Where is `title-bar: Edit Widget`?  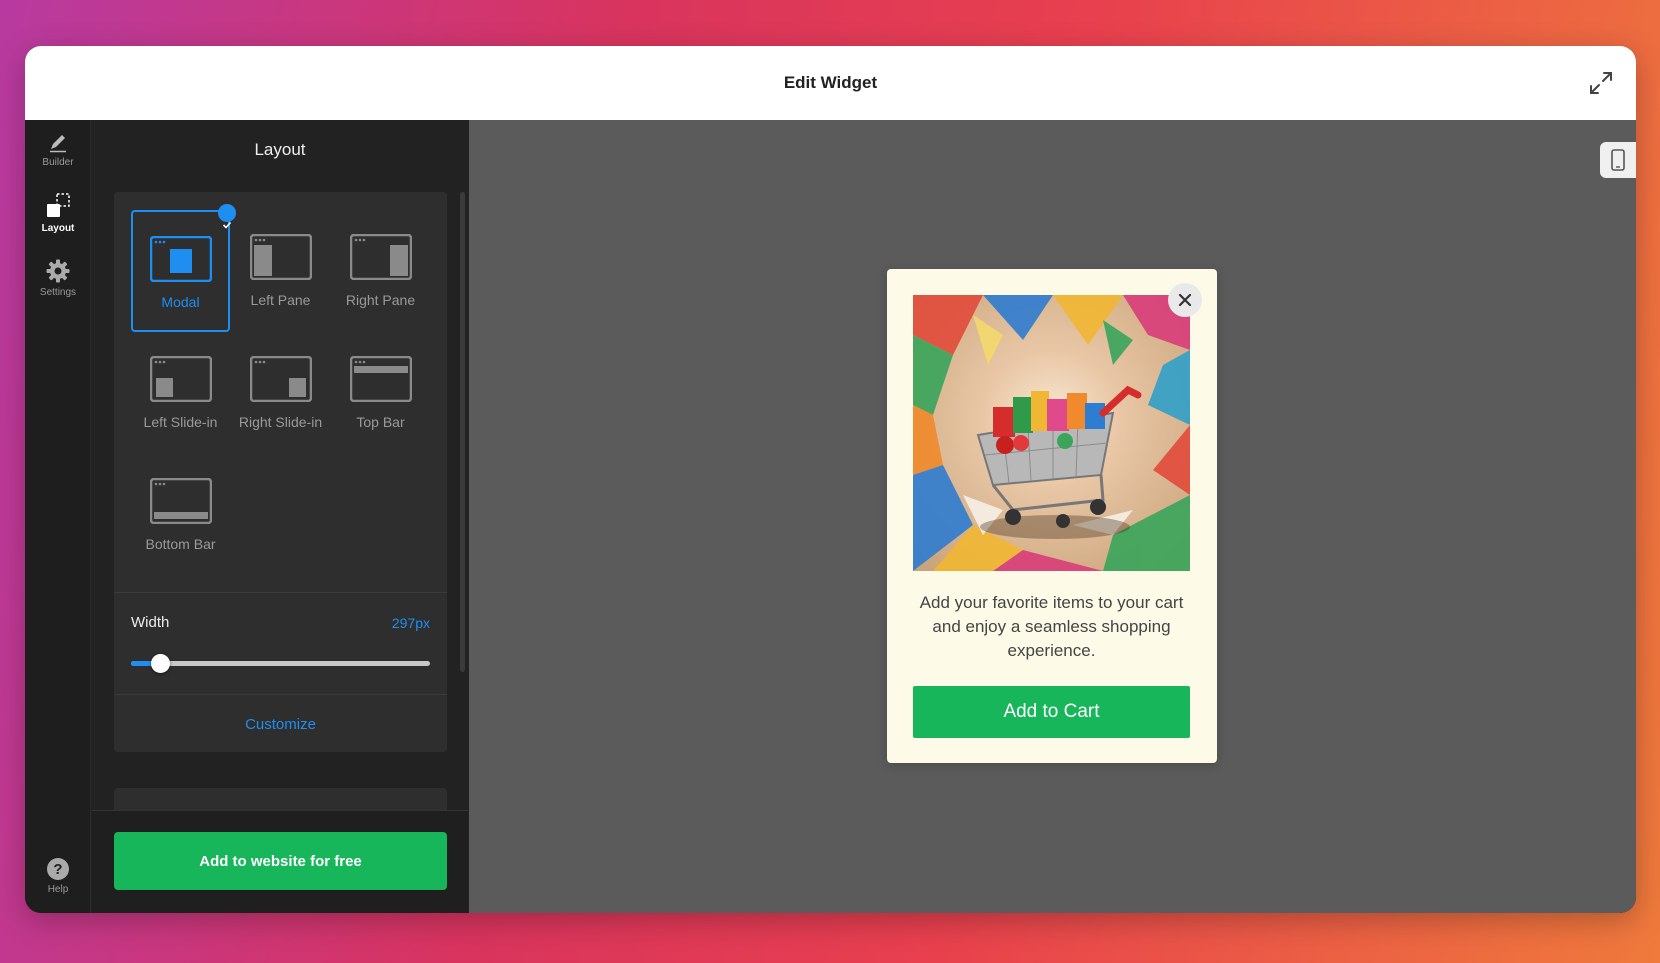 title-bar: Edit Widget is located at coordinates (830, 83).